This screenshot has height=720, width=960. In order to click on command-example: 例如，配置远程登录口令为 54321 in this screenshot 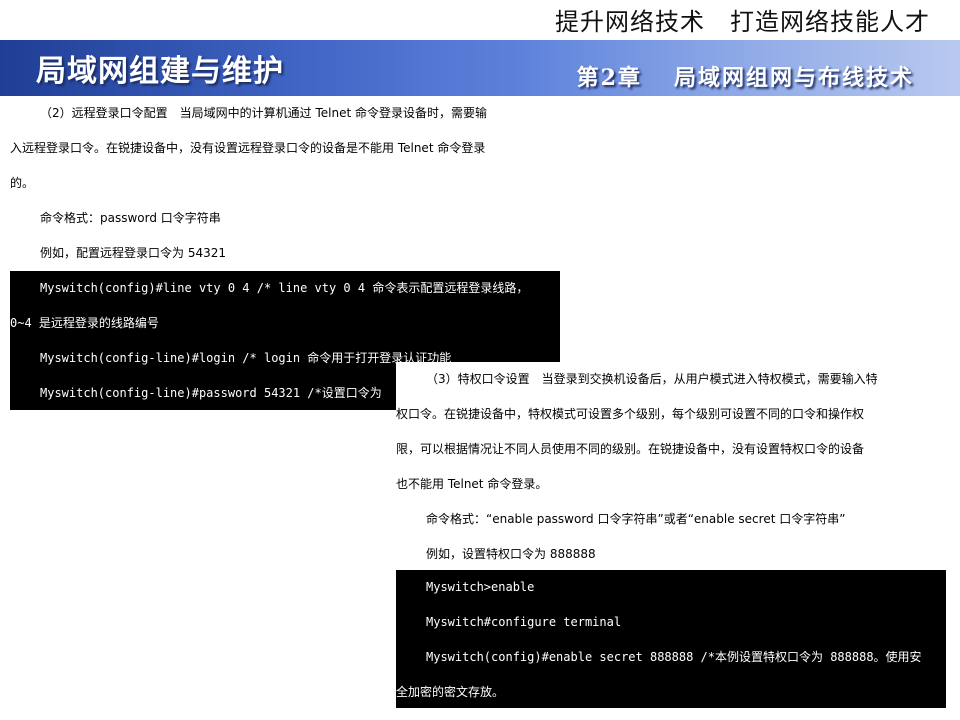, I will do `click(133, 253)`.